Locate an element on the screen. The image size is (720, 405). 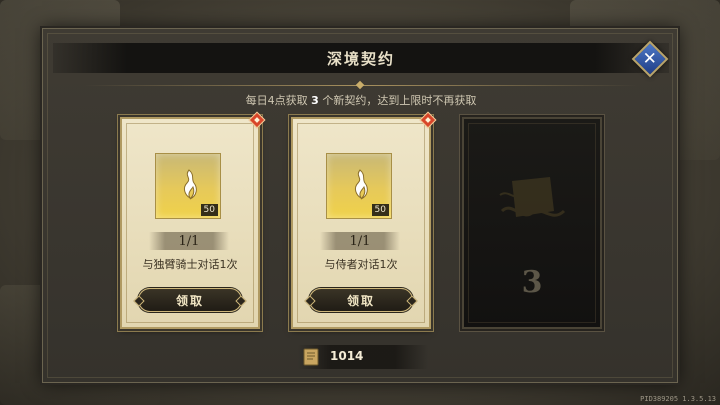
contract-scroll-icon is located at coordinates (311, 357).